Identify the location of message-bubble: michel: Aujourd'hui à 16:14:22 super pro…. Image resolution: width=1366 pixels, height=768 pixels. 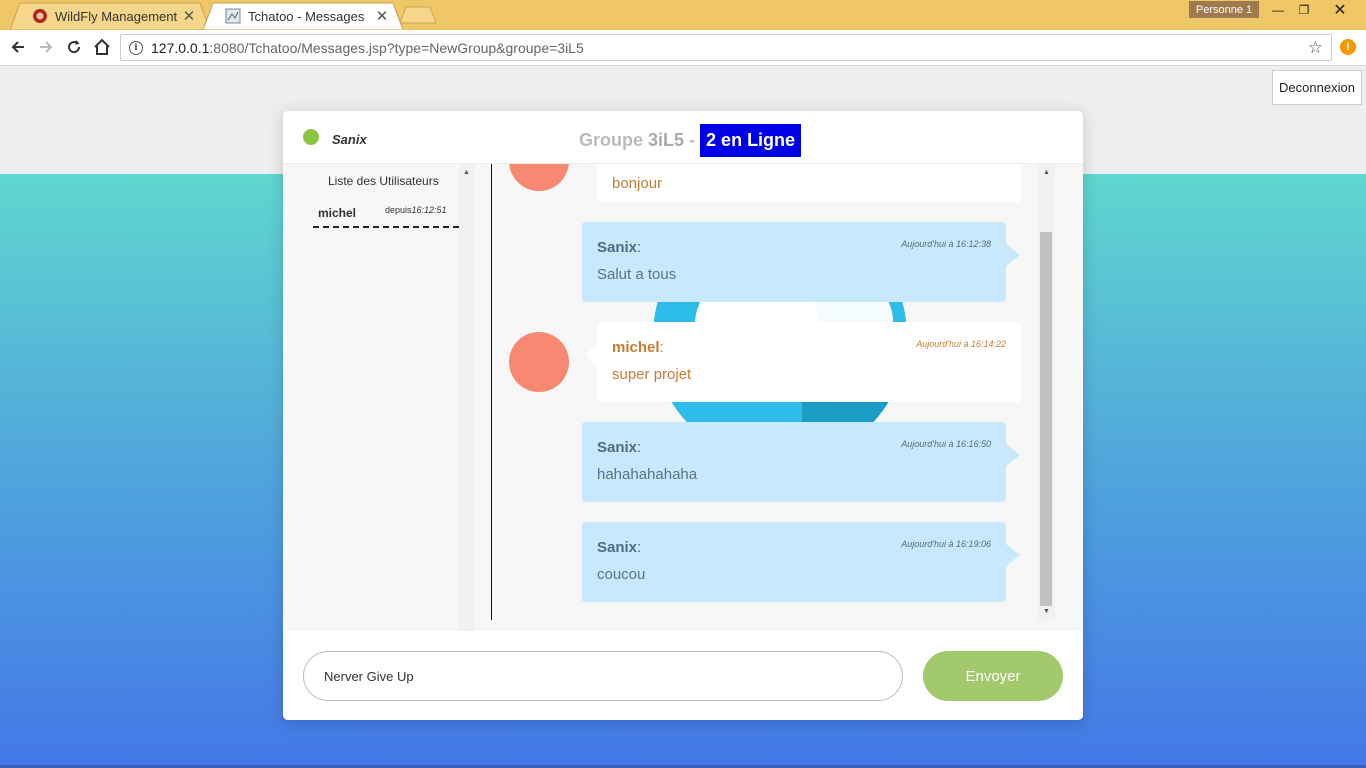
(803, 362).